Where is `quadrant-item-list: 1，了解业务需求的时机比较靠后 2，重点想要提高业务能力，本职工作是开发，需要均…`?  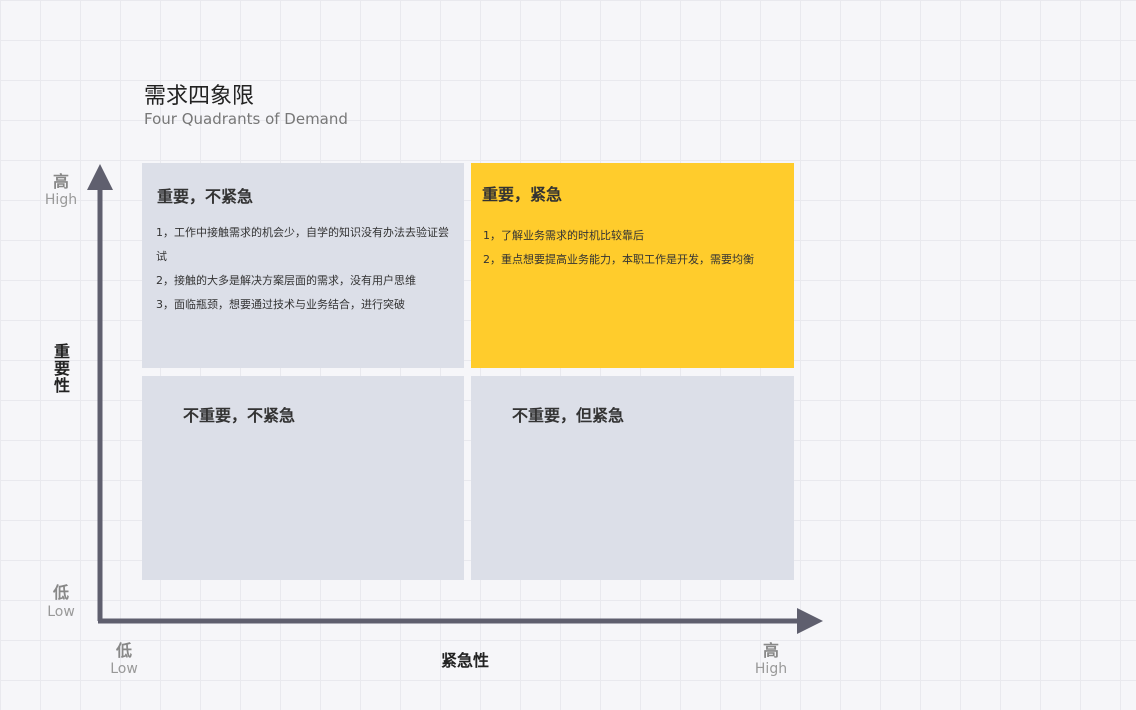 quadrant-item-list: 1，了解业务需求的时机比较靠后 2，重点想要提高业务能力，本职工作是开发，需要均… is located at coordinates (638, 248).